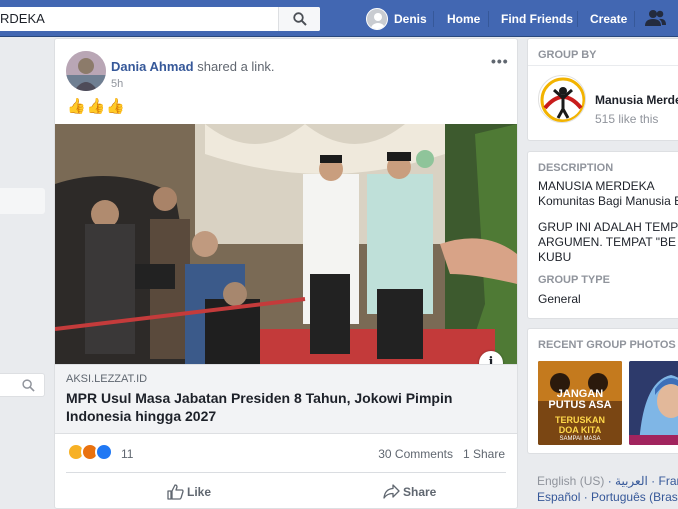 This screenshot has width=678, height=509. I want to click on like-reaction-icon, so click(104, 452).